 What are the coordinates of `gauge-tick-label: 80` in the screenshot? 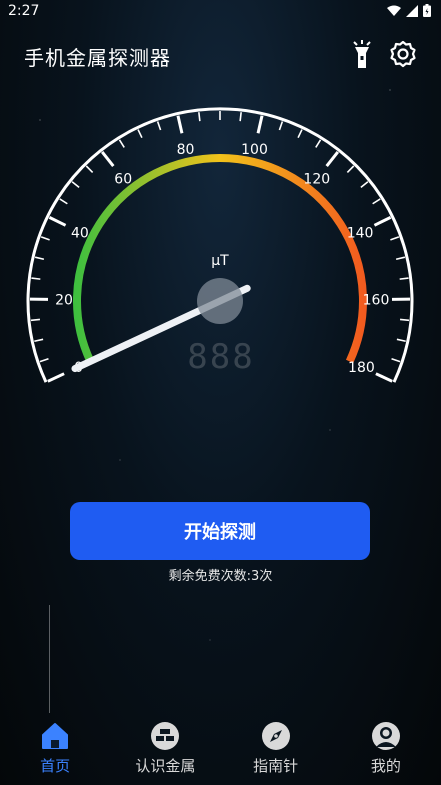 It's located at (186, 150).